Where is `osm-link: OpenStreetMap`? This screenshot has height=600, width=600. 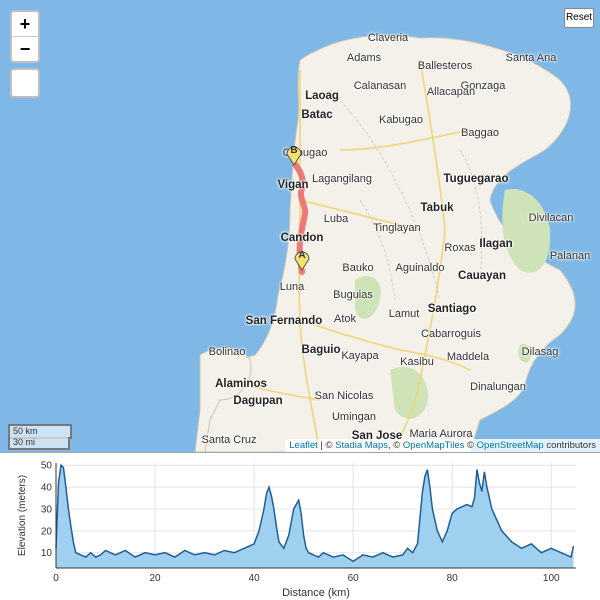
osm-link: OpenStreetMap is located at coordinates (510, 445).